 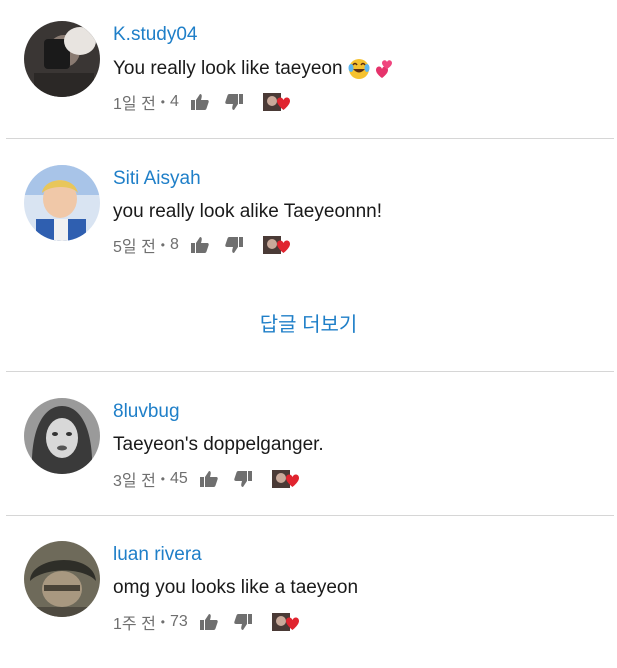 I want to click on comment-text: omg you looks like a taeyeon, so click(x=235, y=588).